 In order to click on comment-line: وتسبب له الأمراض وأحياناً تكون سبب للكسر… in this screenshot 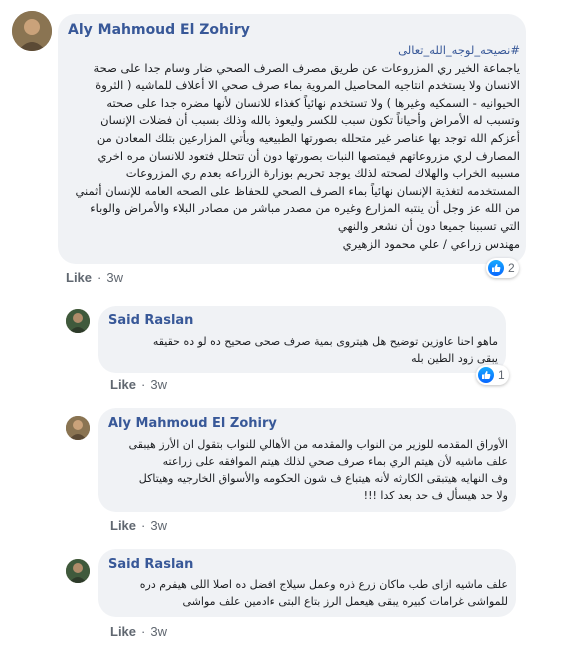, I will do `click(310, 120)`.